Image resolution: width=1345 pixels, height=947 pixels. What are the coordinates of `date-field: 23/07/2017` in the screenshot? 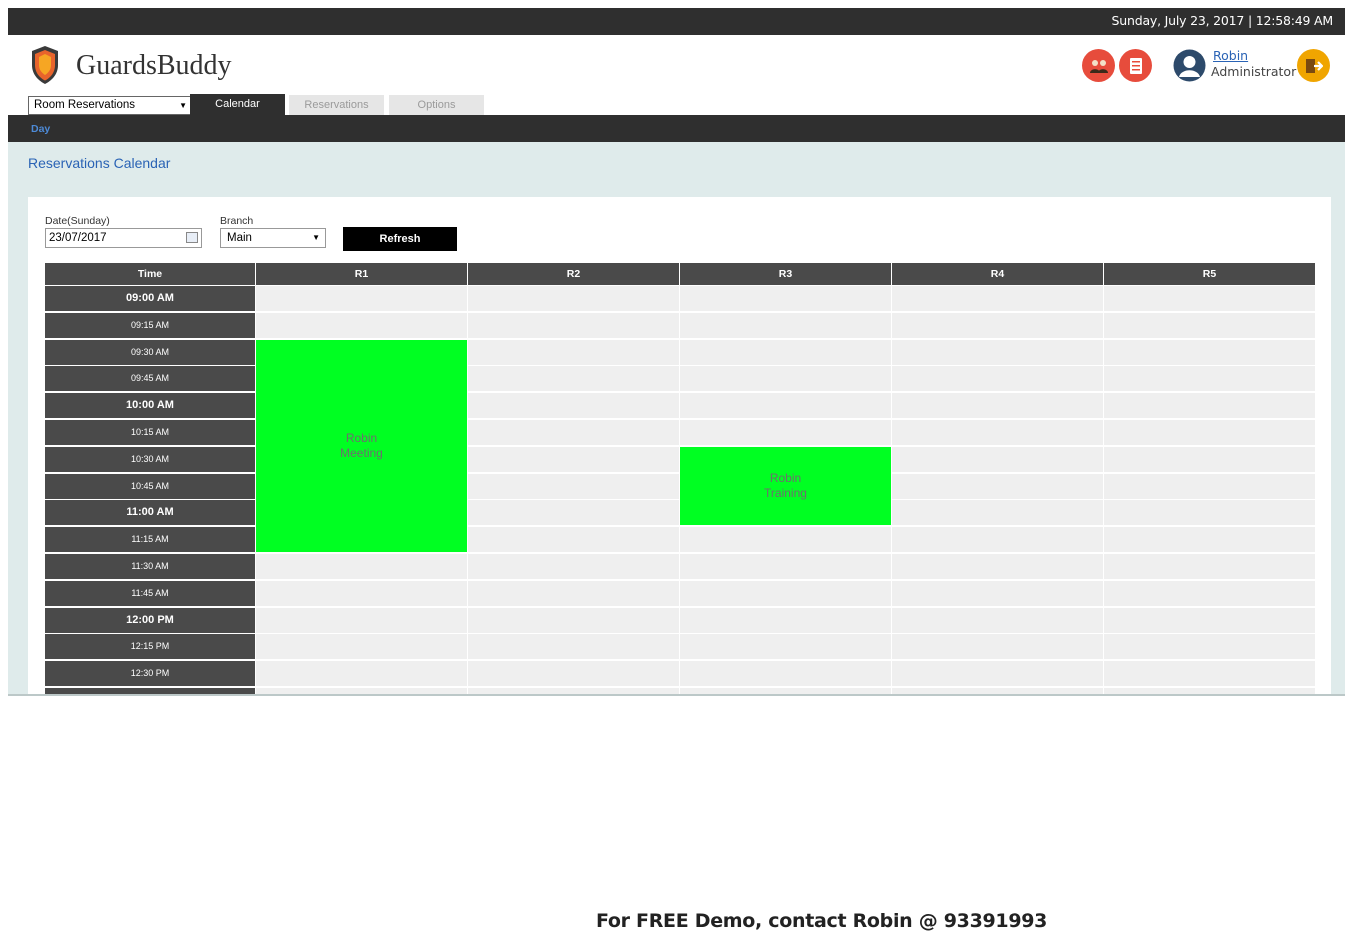 It's located at (123, 238).